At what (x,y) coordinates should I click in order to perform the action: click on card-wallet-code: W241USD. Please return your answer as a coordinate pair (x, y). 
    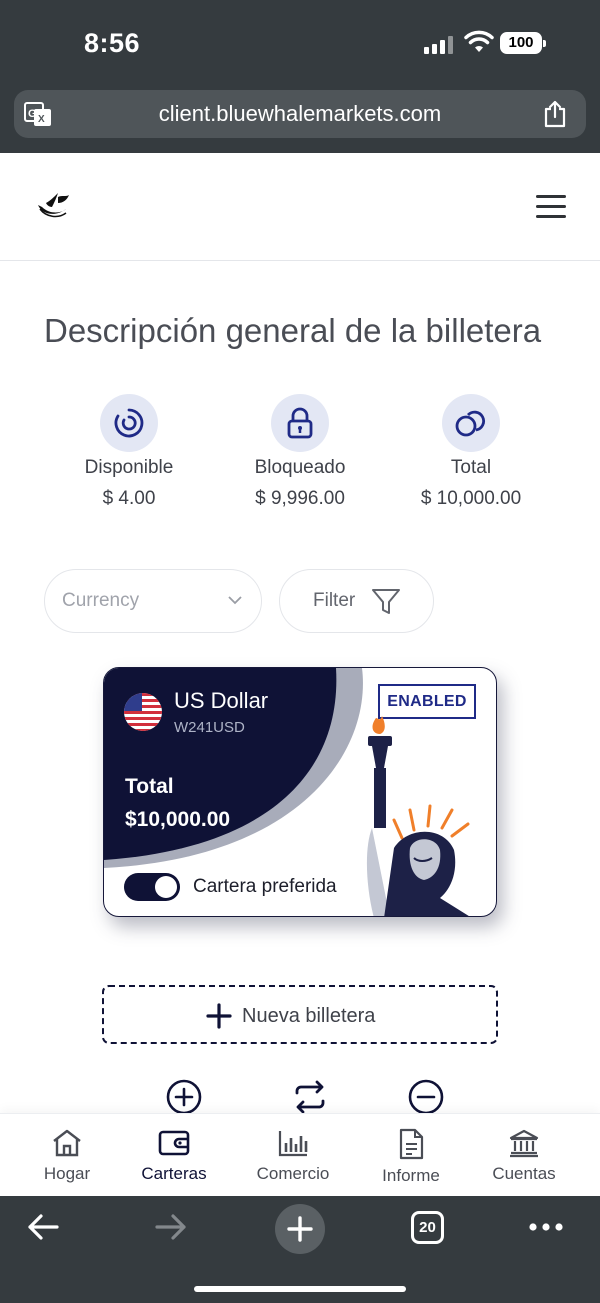
    Looking at the image, I should click on (209, 727).